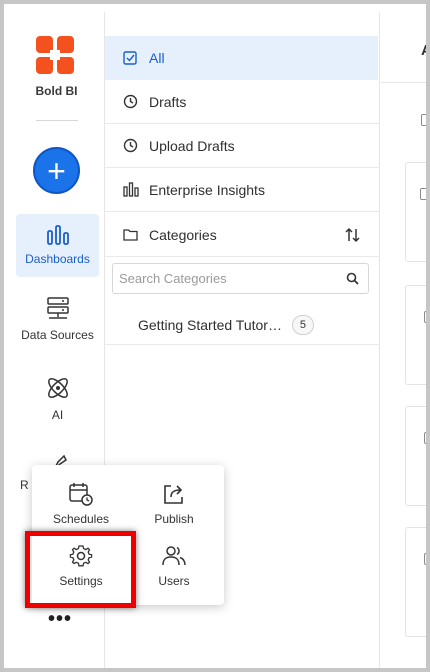 This screenshot has height=672, width=430. Describe the element at coordinates (81, 519) in the screenshot. I see `menu-item-label: Schedules` at that location.